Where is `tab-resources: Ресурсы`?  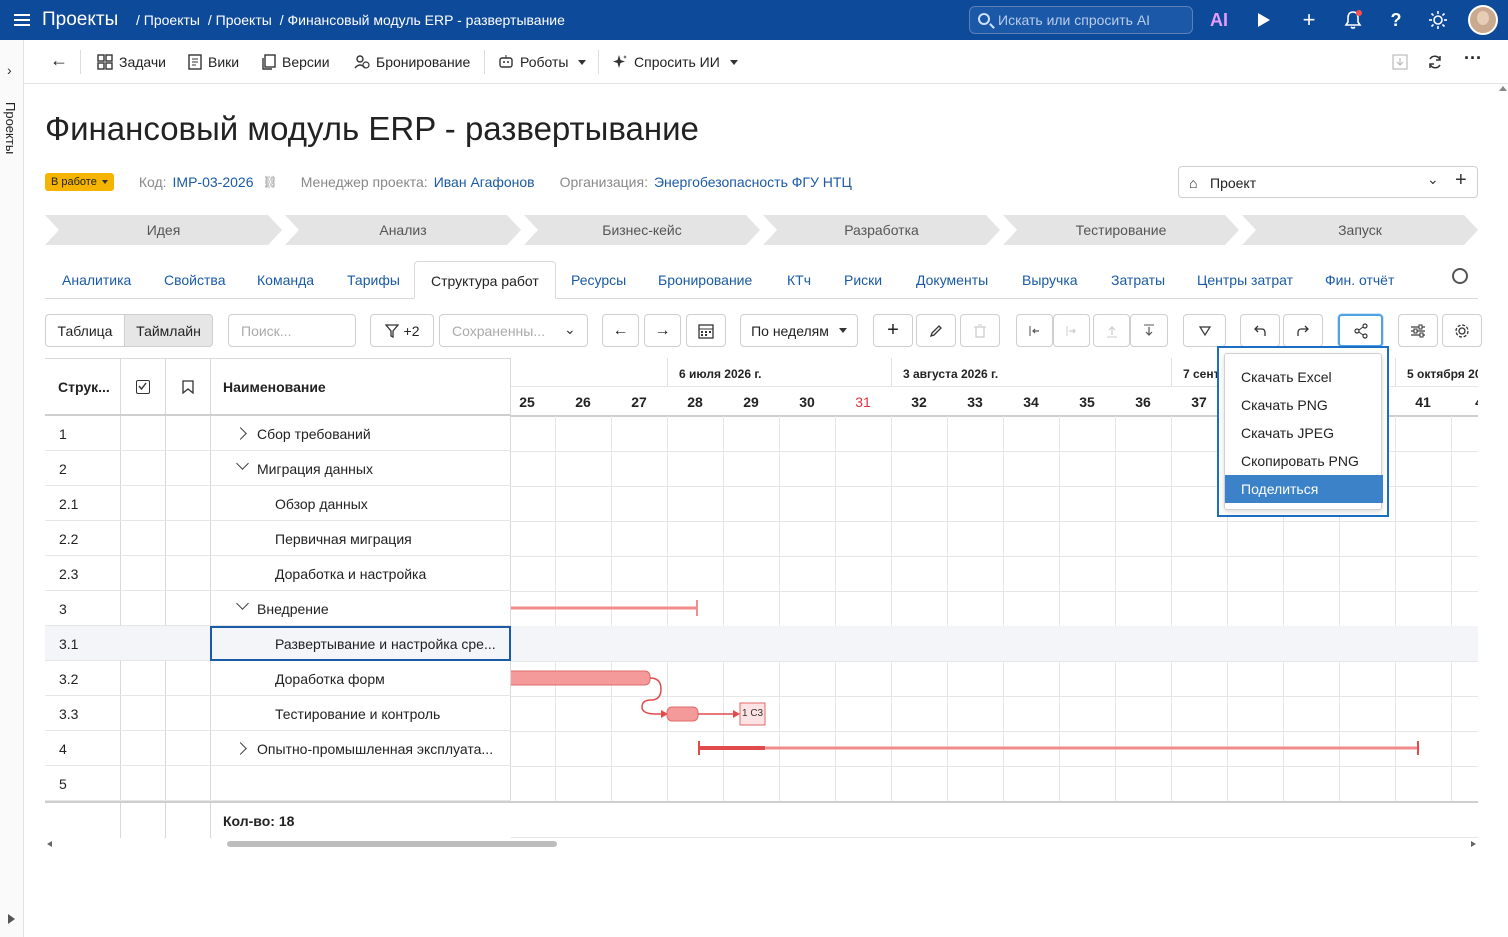
tab-resources: Ресурсы is located at coordinates (598, 280).